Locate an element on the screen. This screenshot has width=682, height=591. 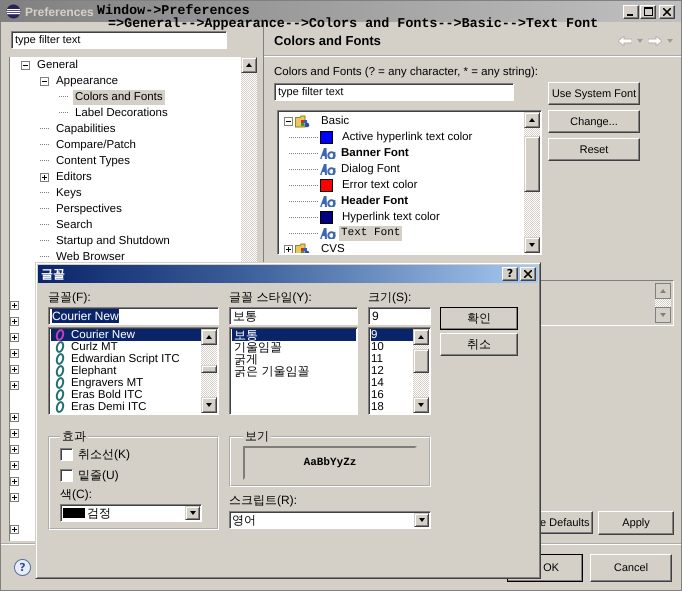
tree-item: Editors is located at coordinates (74, 177).